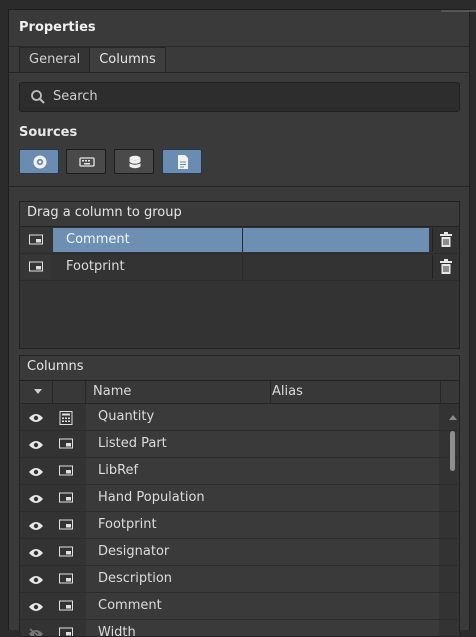  What do you see at coordinates (69, 392) in the screenshot?
I see `type-header` at bounding box center [69, 392].